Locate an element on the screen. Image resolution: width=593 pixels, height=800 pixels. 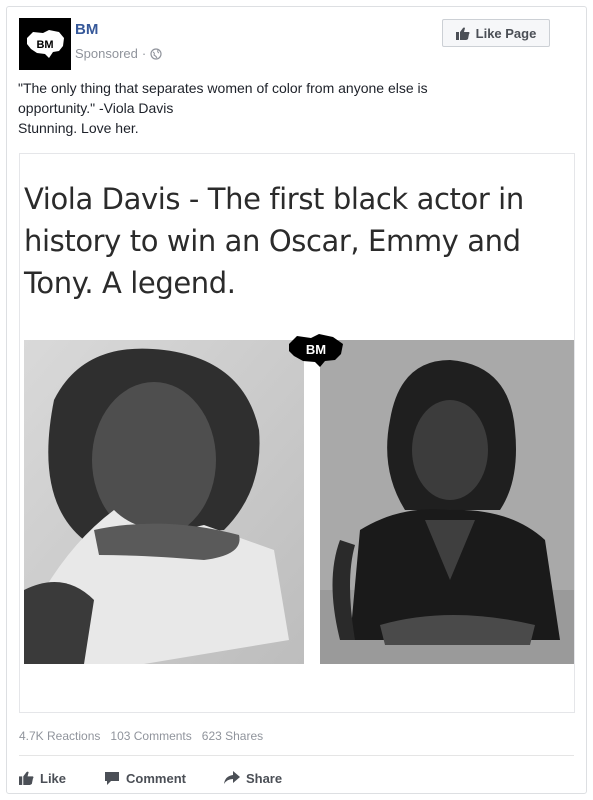
shares-count: 623 Shares is located at coordinates (232, 736).